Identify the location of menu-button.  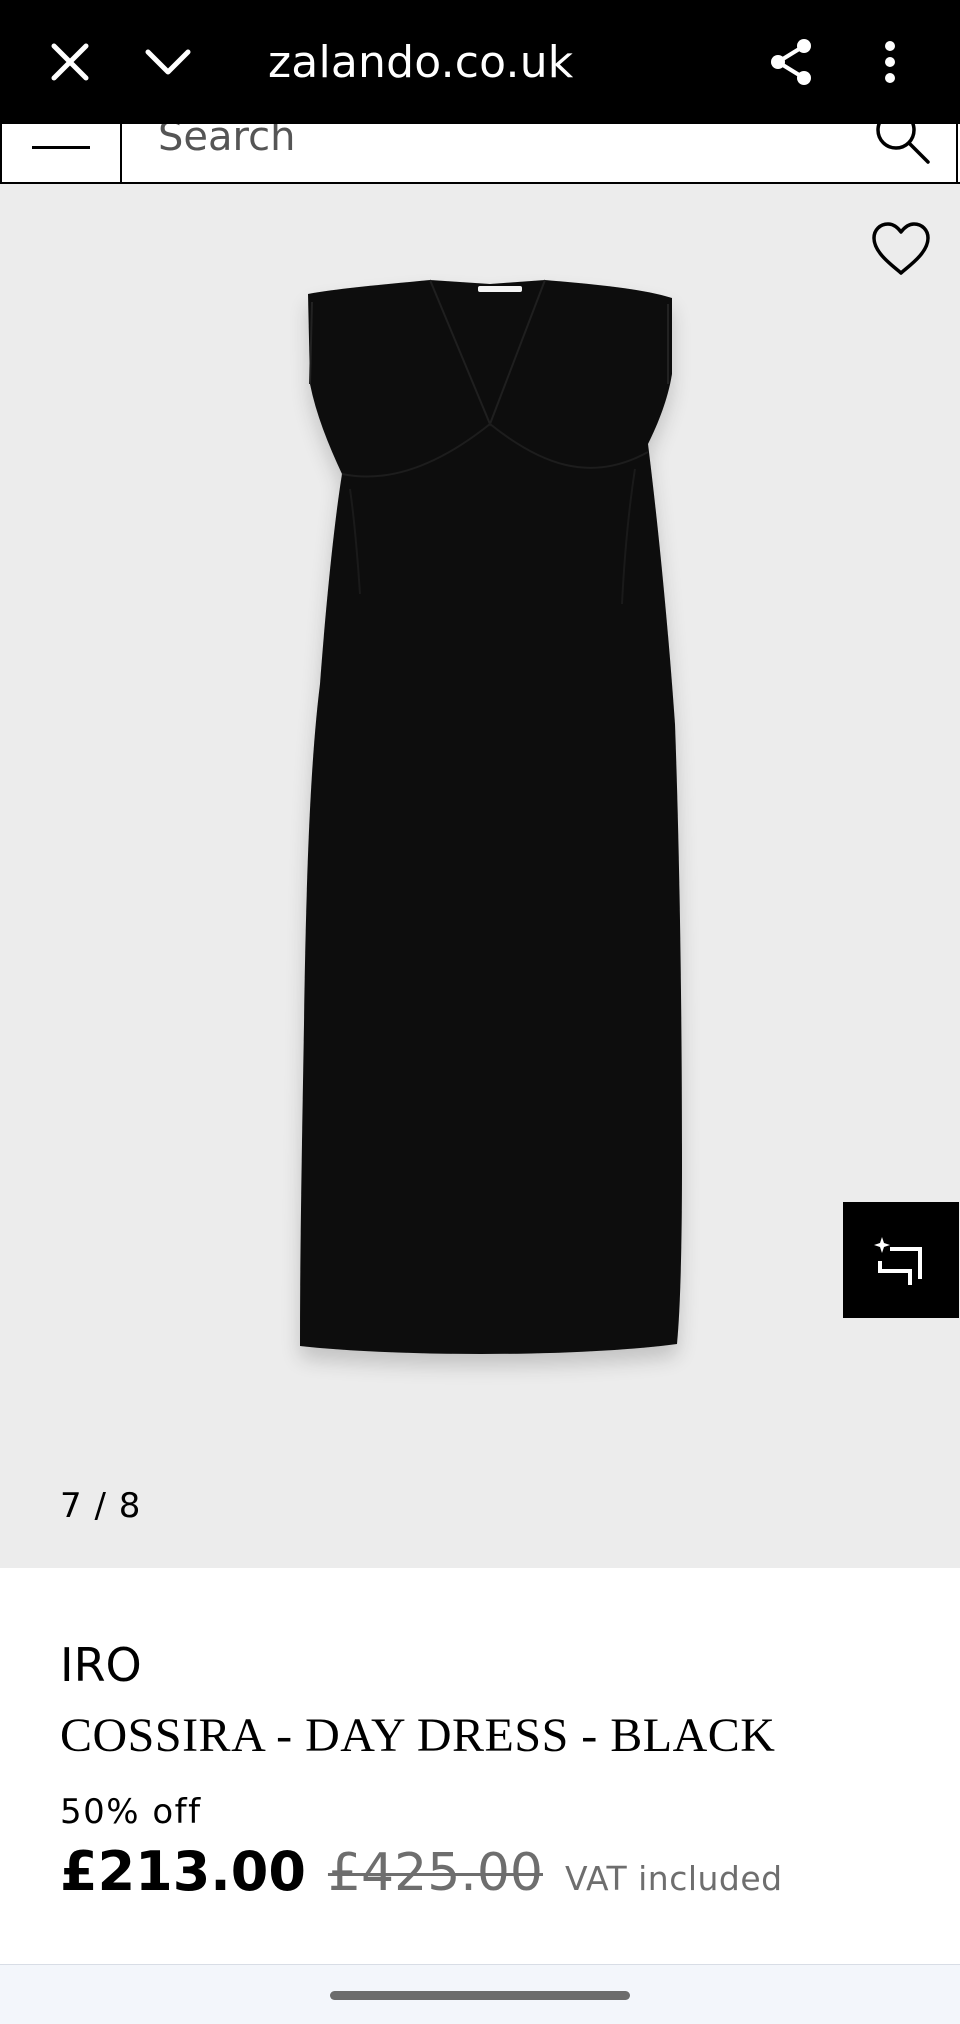
(61, 153).